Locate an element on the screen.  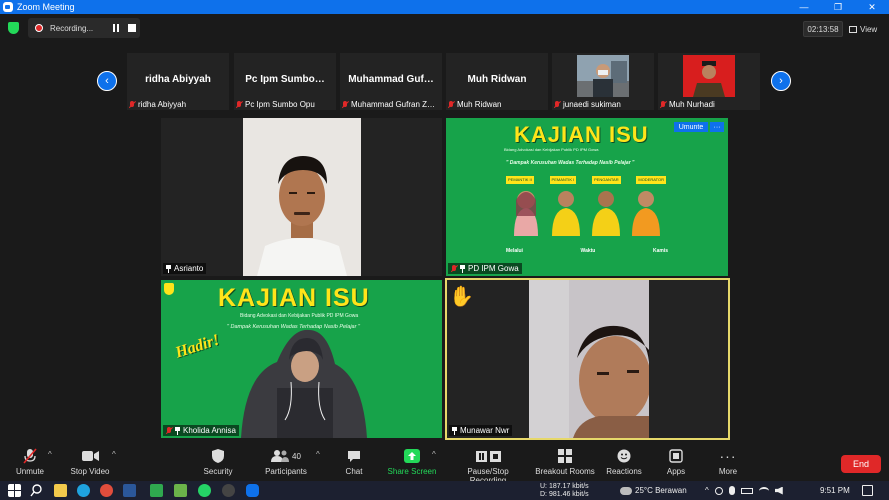
zoom-app-icon is located at coordinates (252, 490).